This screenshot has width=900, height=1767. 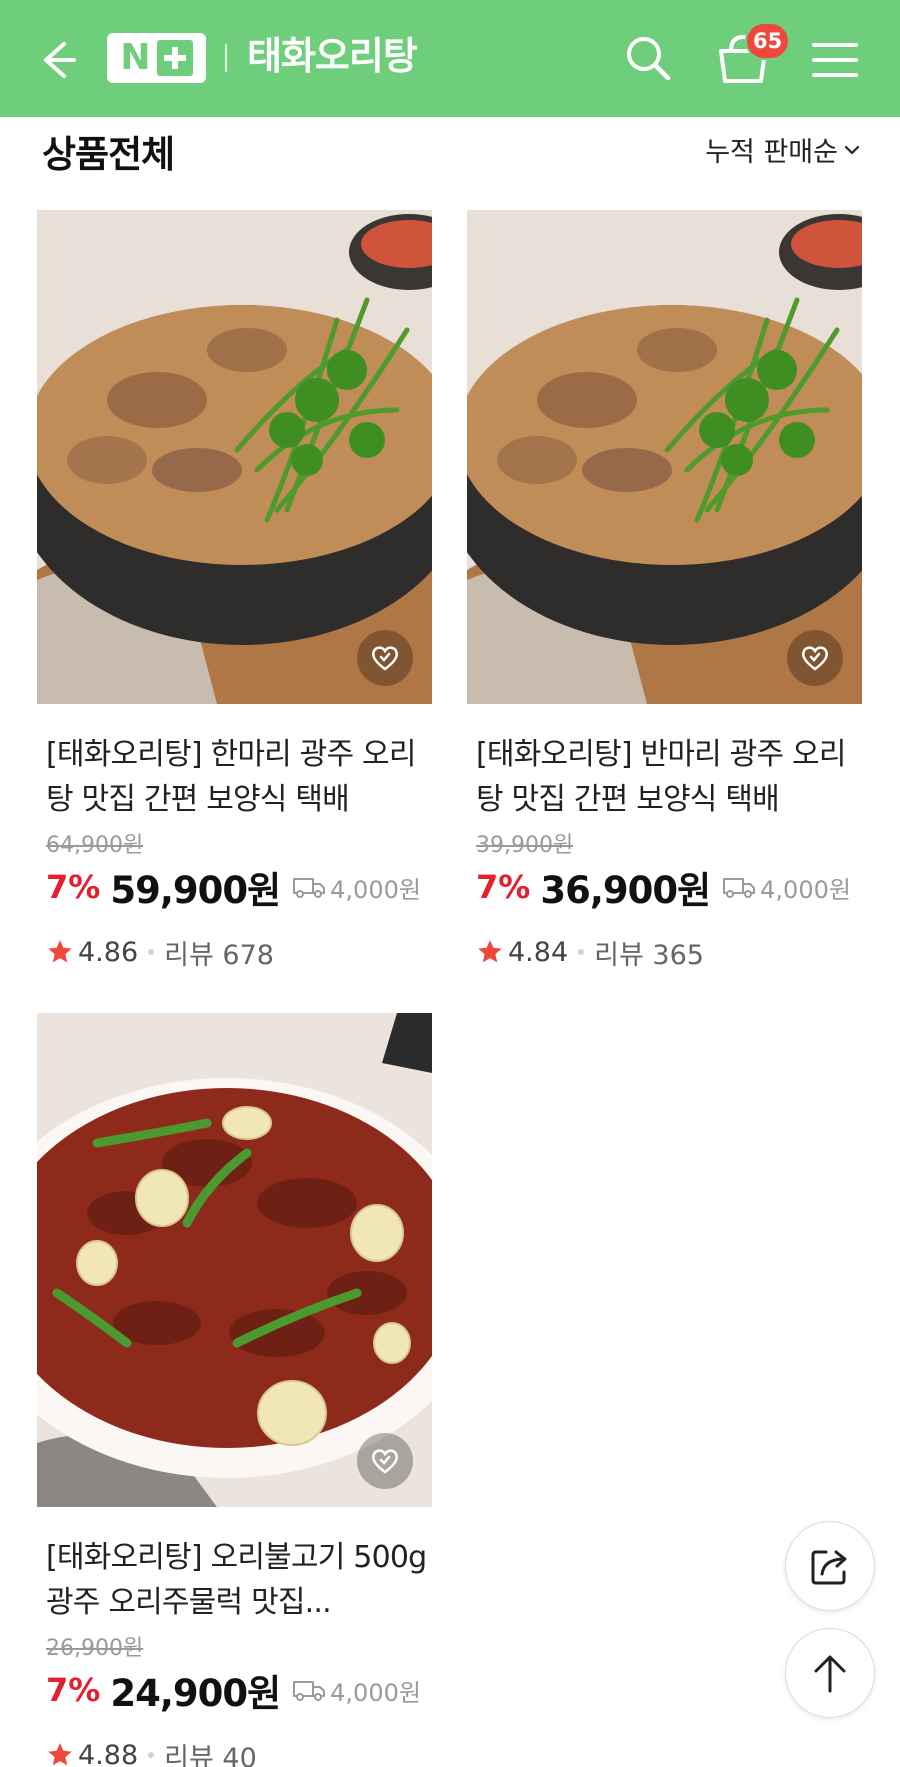 I want to click on review-count: 리뷰 365, so click(x=649, y=952).